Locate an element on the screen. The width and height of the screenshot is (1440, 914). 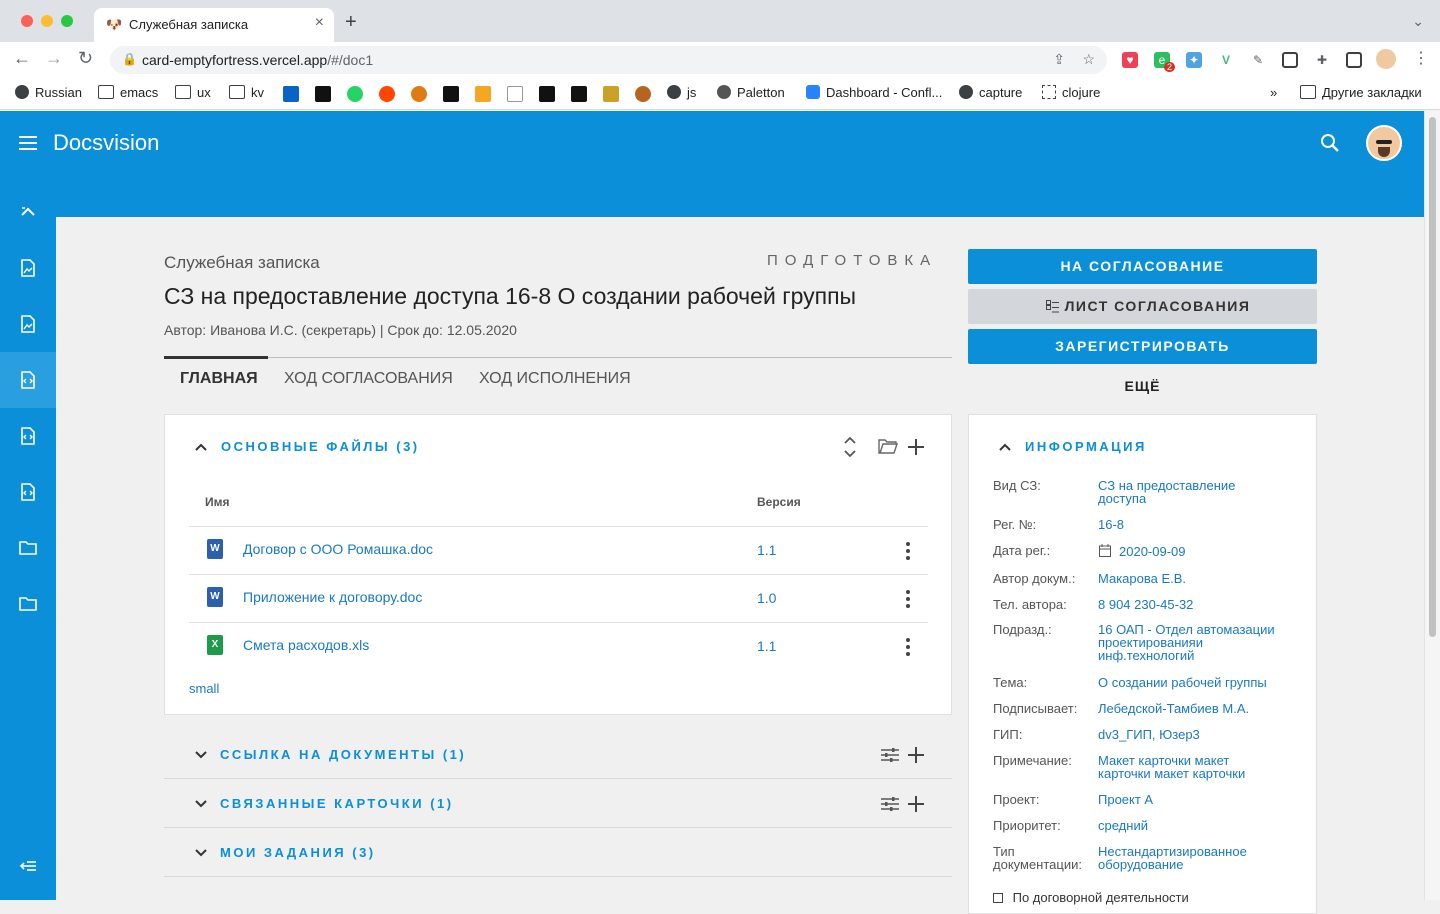
file-name-link: Смета расходов.xls is located at coordinates (306, 645).